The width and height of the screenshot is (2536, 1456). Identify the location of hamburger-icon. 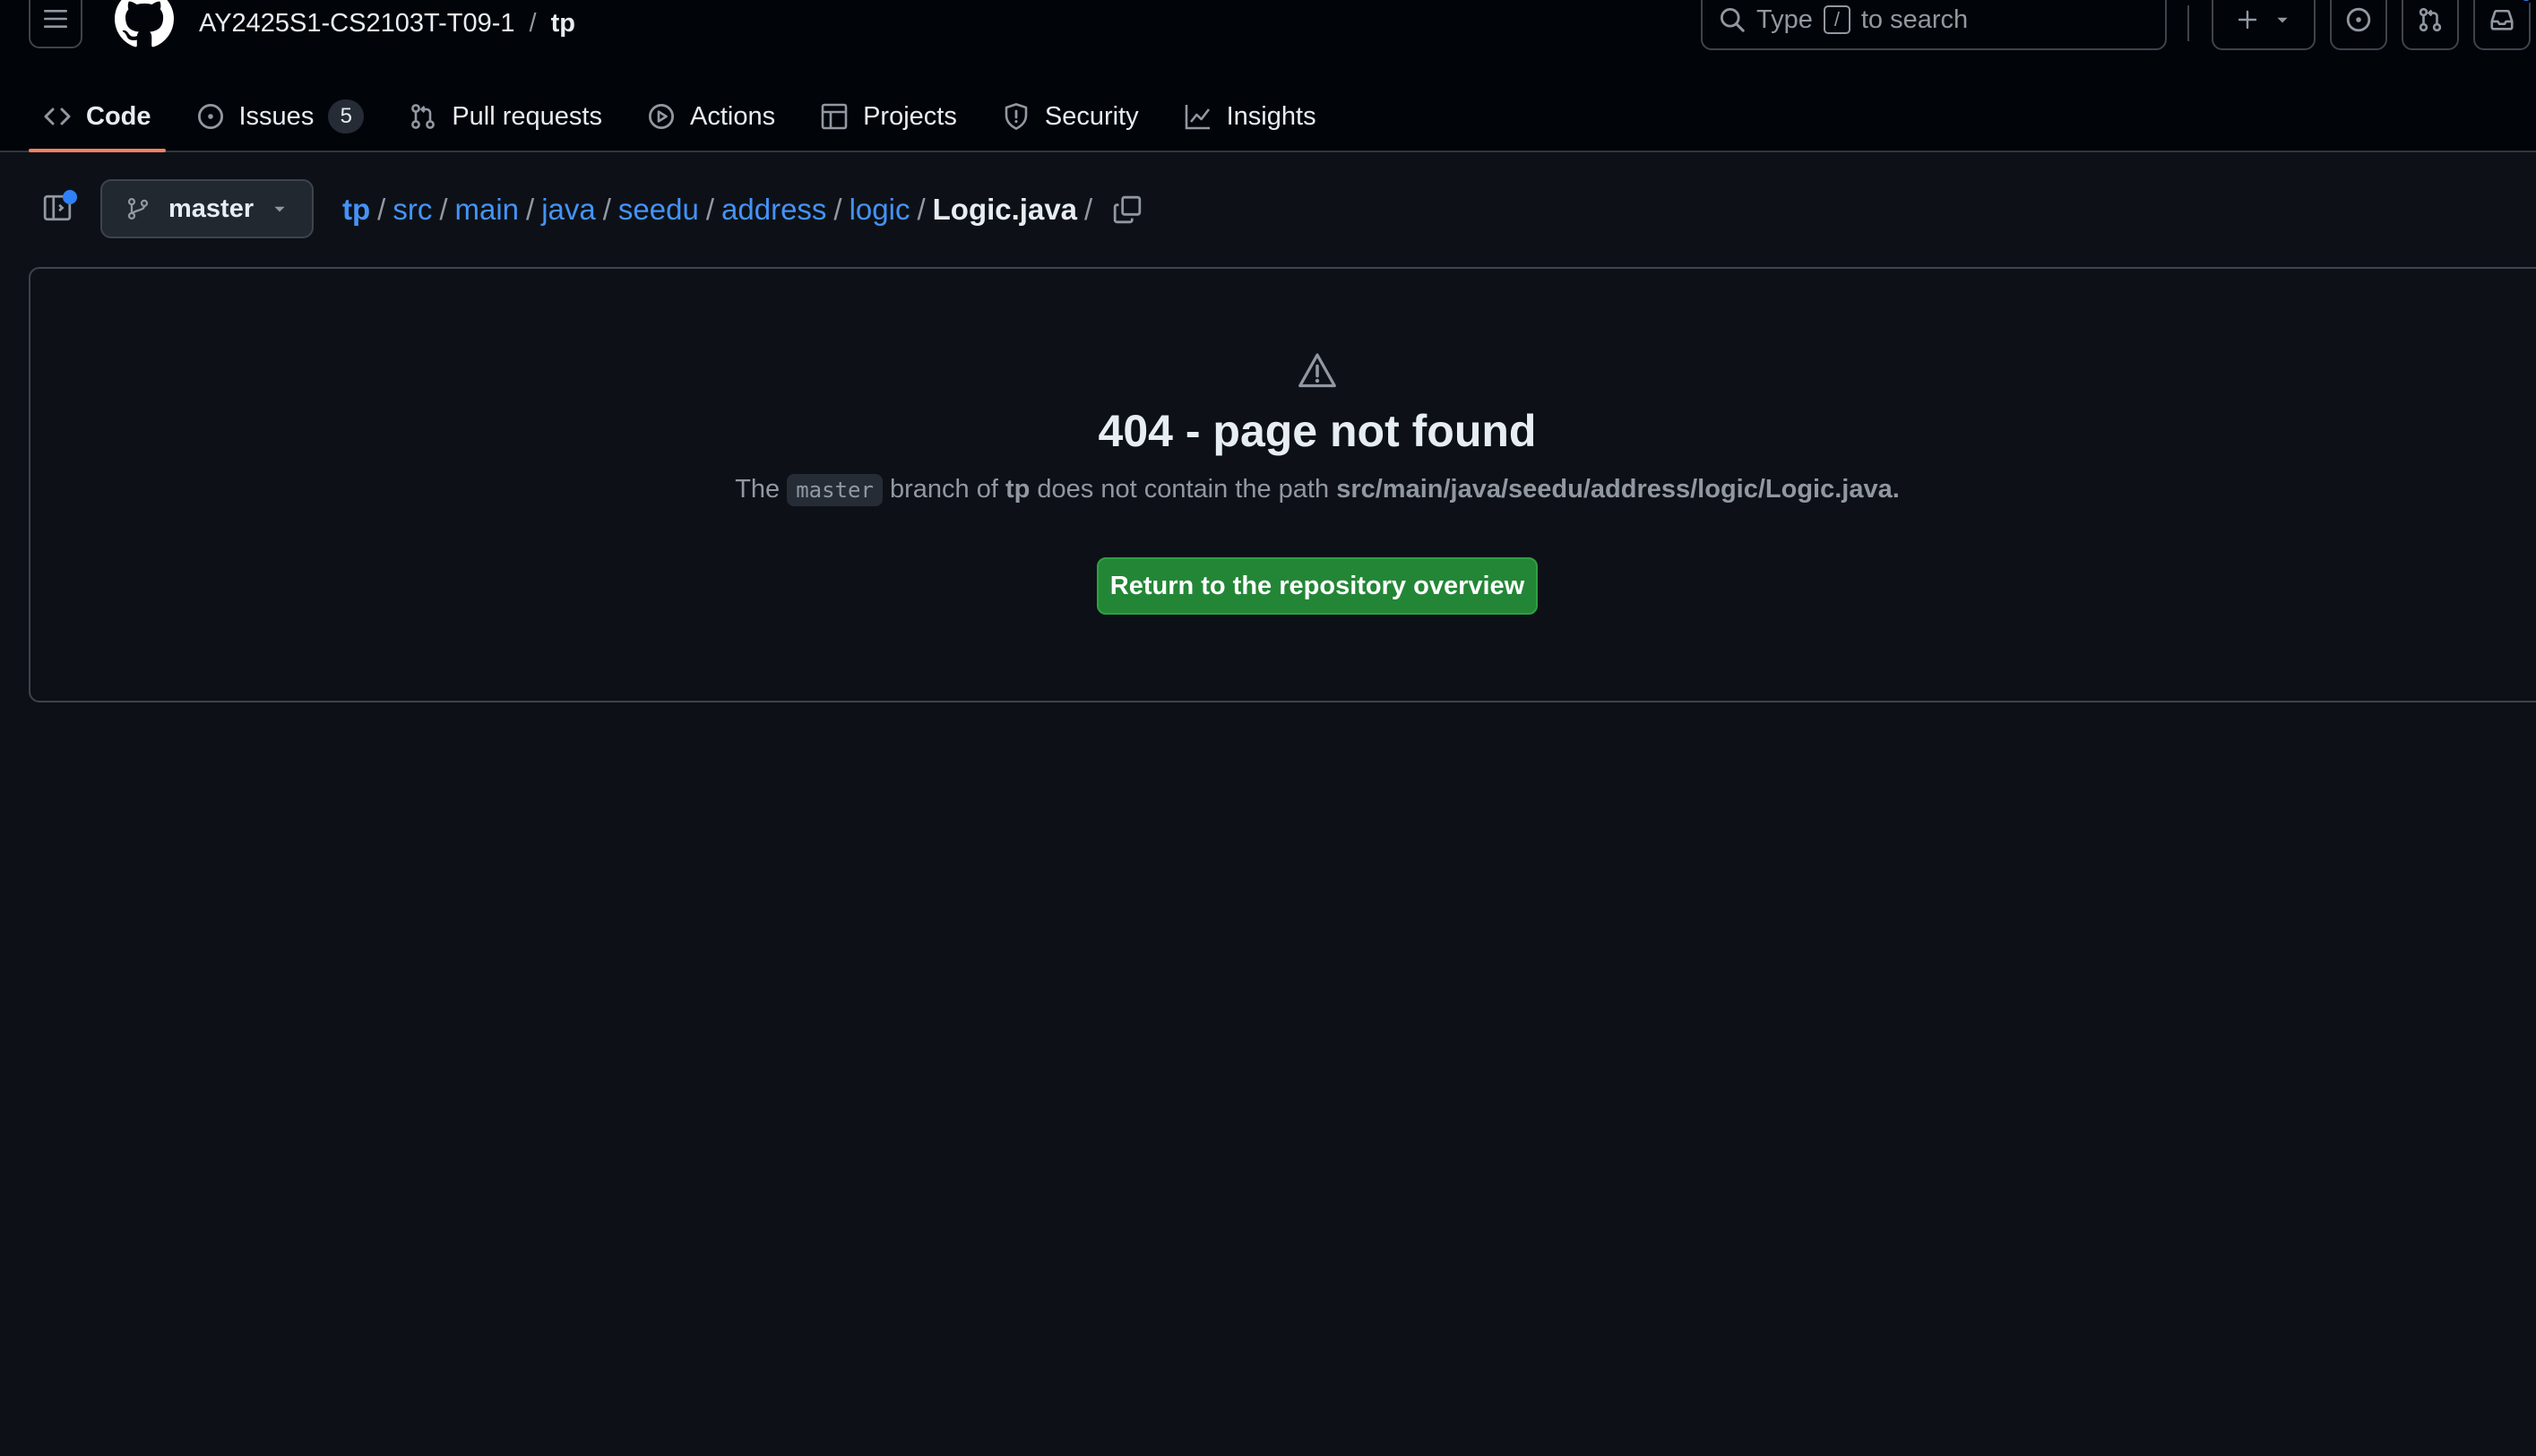
(55, 19).